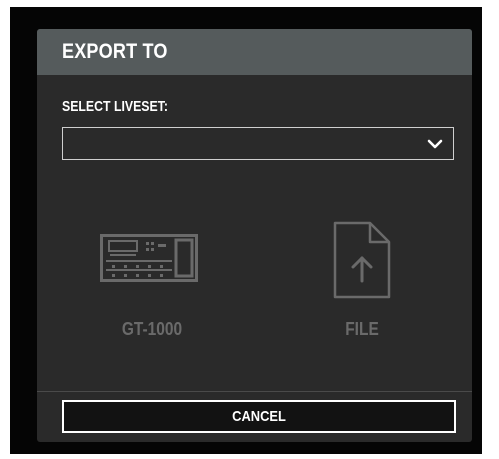  I want to click on export-target-gt1000: GT-1000, so click(152, 289).